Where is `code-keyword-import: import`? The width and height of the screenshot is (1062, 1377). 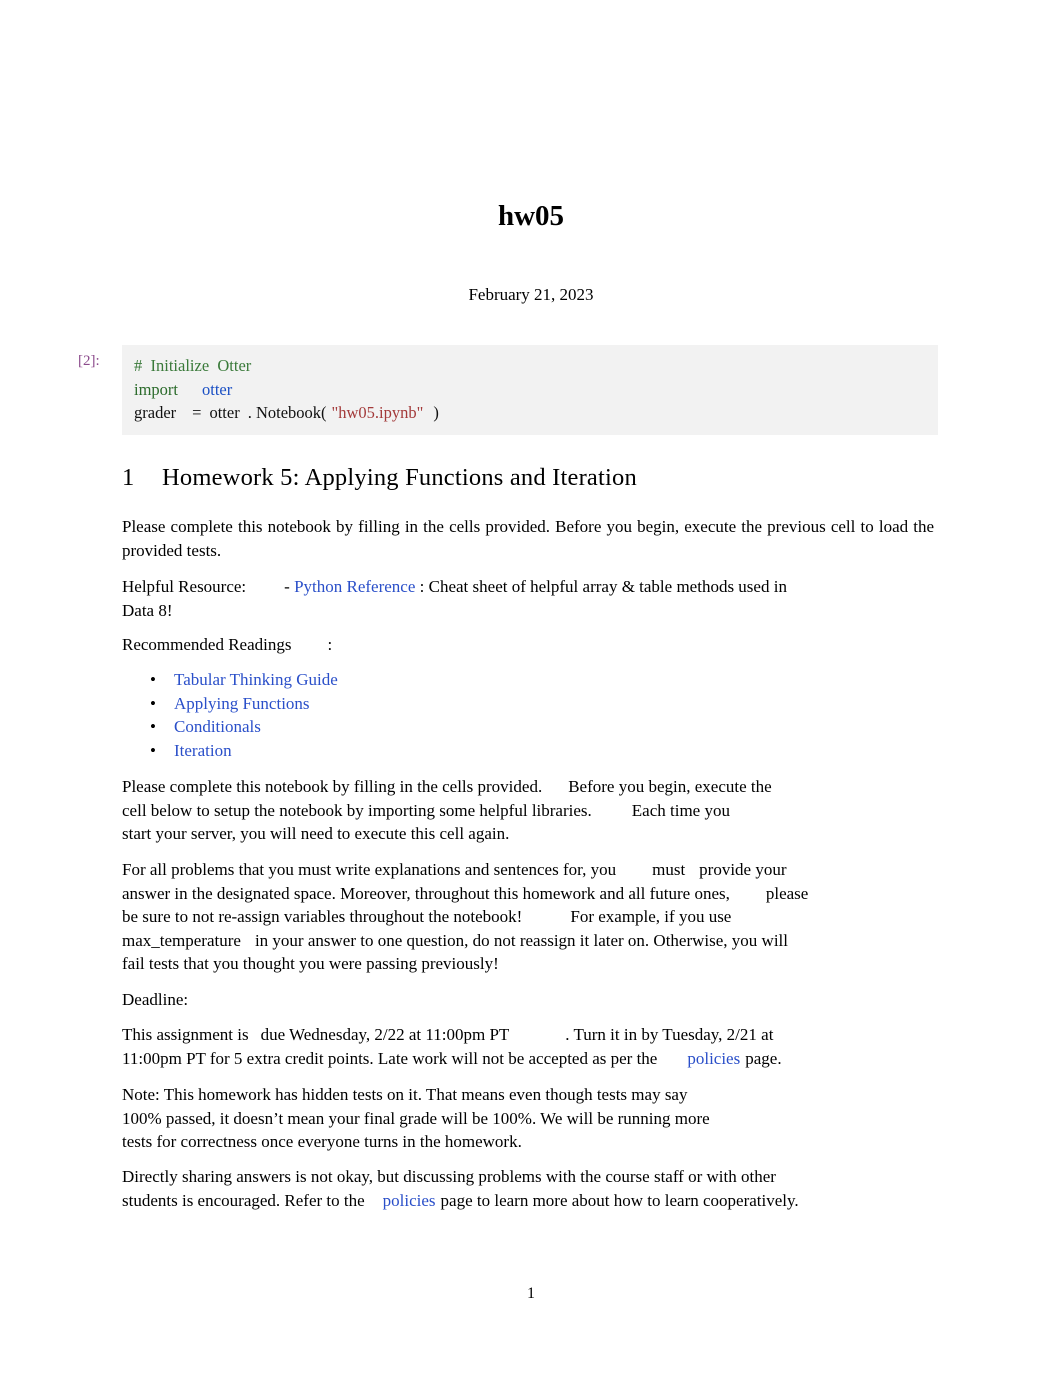
code-keyword-import: import is located at coordinates (156, 389).